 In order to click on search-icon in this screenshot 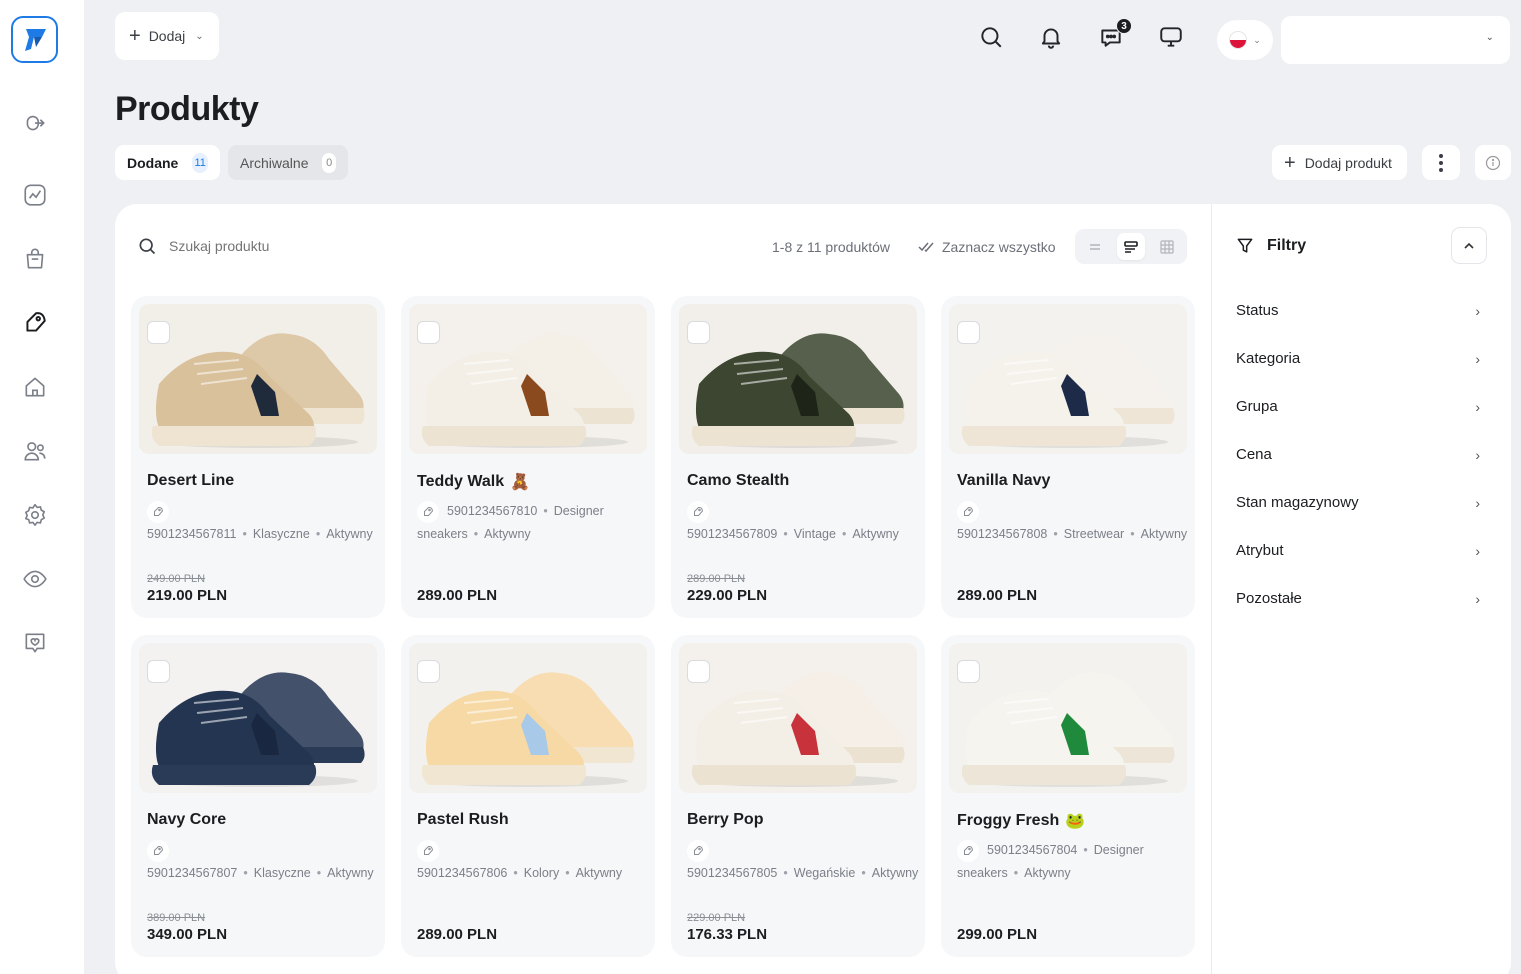, I will do `click(991, 37)`.